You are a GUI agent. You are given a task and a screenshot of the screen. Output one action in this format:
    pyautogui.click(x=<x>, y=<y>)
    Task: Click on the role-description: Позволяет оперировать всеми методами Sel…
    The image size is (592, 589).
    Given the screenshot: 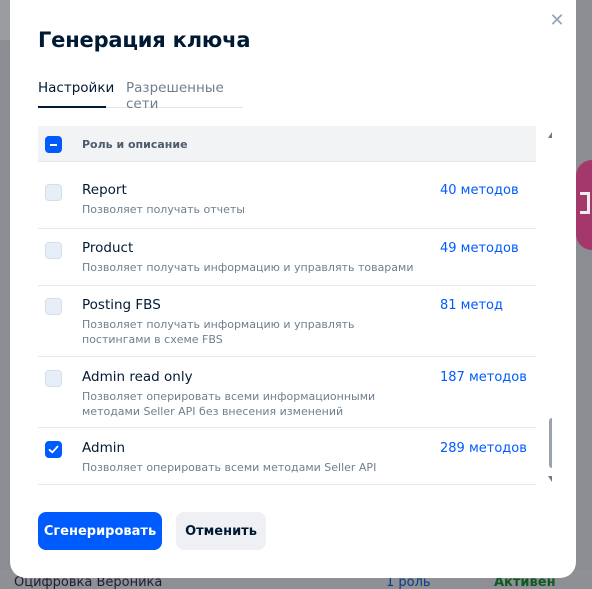 What is the action you would take?
    pyautogui.click(x=229, y=467)
    